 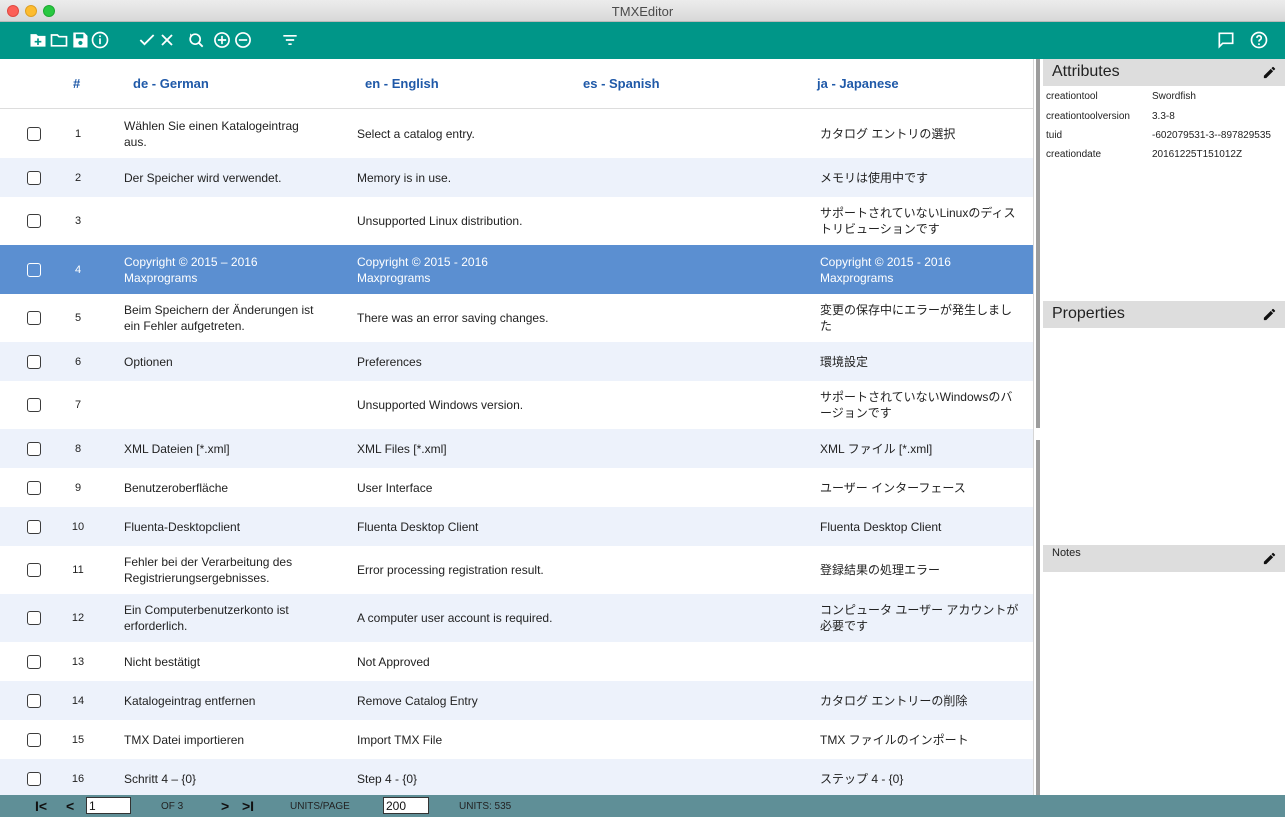 I want to click on last-page-button: >I, so click(x=248, y=806).